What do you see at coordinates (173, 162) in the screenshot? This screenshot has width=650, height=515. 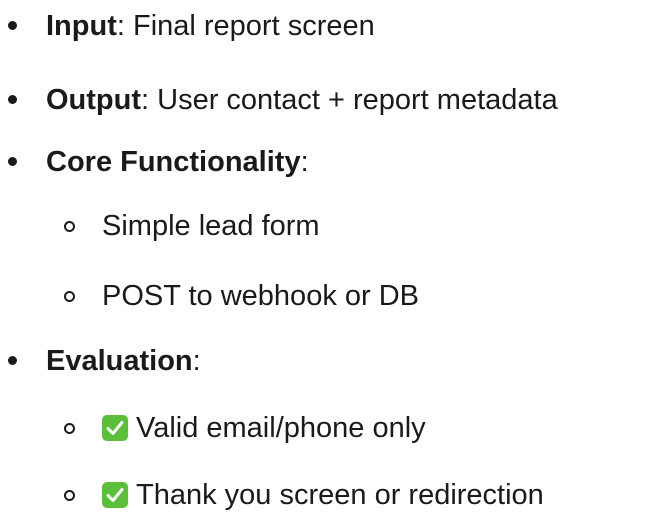 I see `item-label: Core Functionality` at bounding box center [173, 162].